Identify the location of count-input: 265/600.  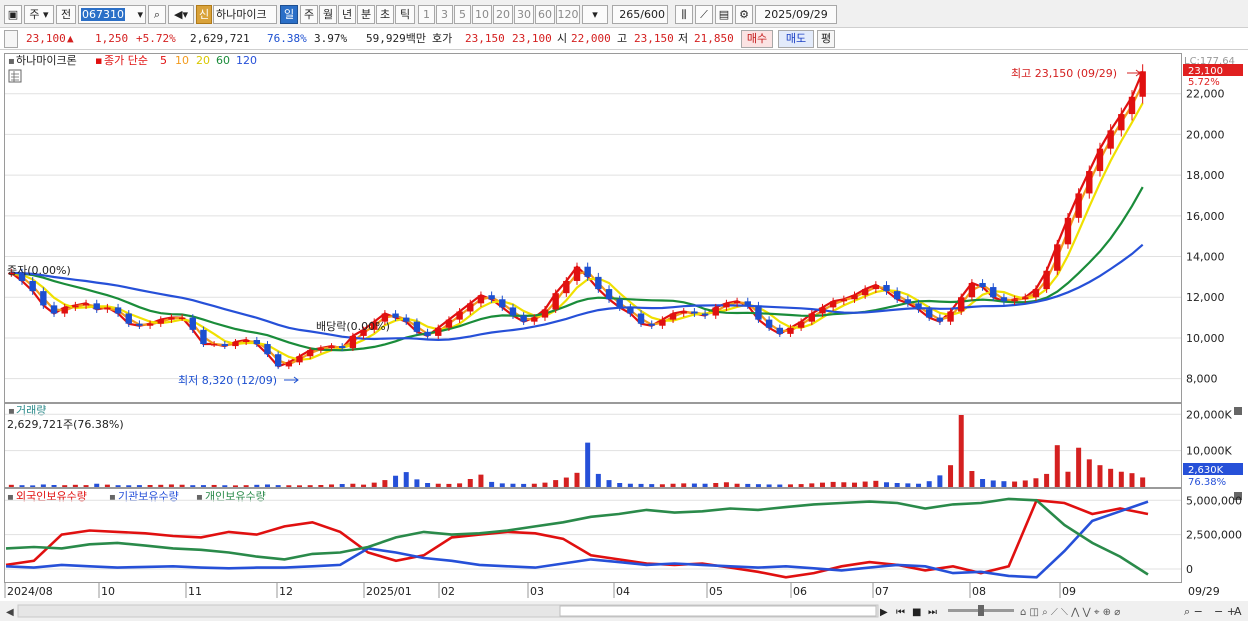
(640, 14).